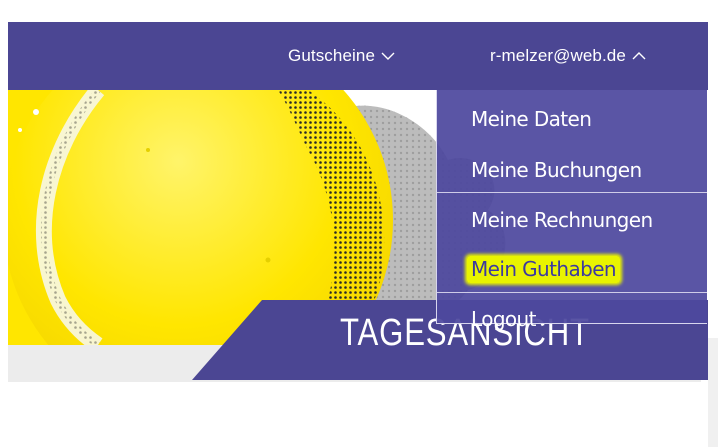 The width and height of the screenshot is (725, 447). I want to click on menu-item-my-data: Meine Daten, so click(531, 119).